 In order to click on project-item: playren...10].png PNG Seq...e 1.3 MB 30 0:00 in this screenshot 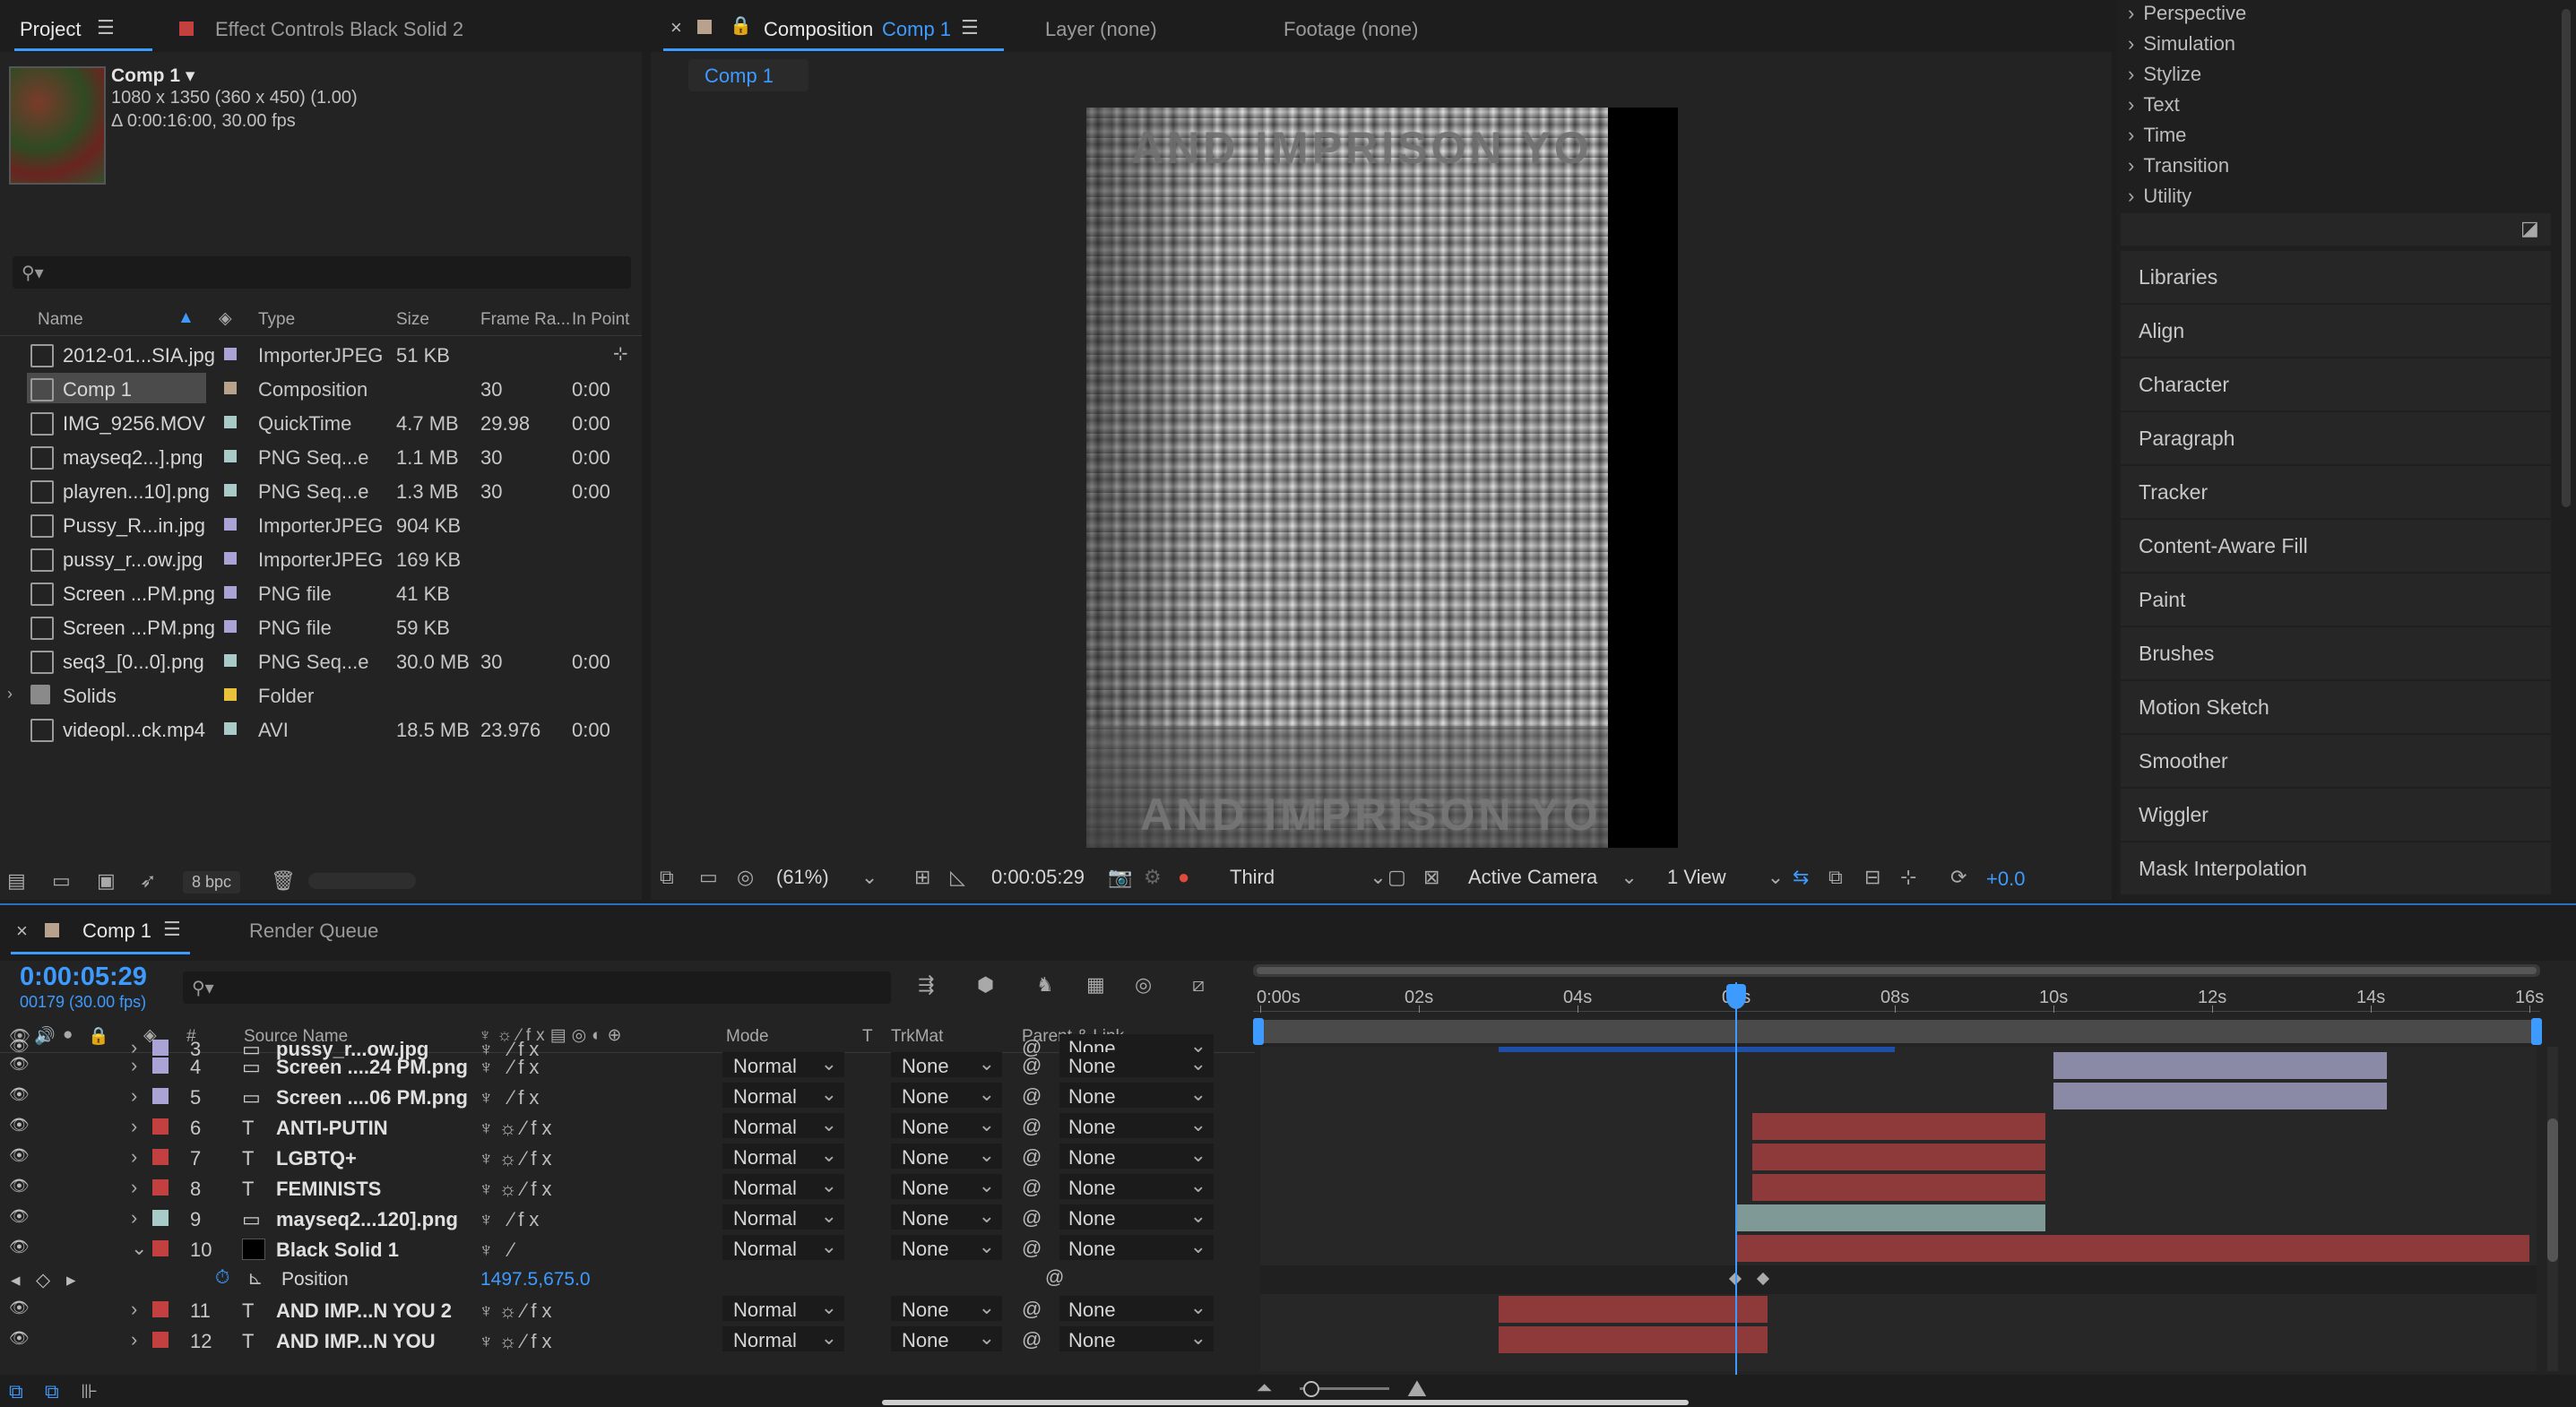, I will do `click(321, 490)`.